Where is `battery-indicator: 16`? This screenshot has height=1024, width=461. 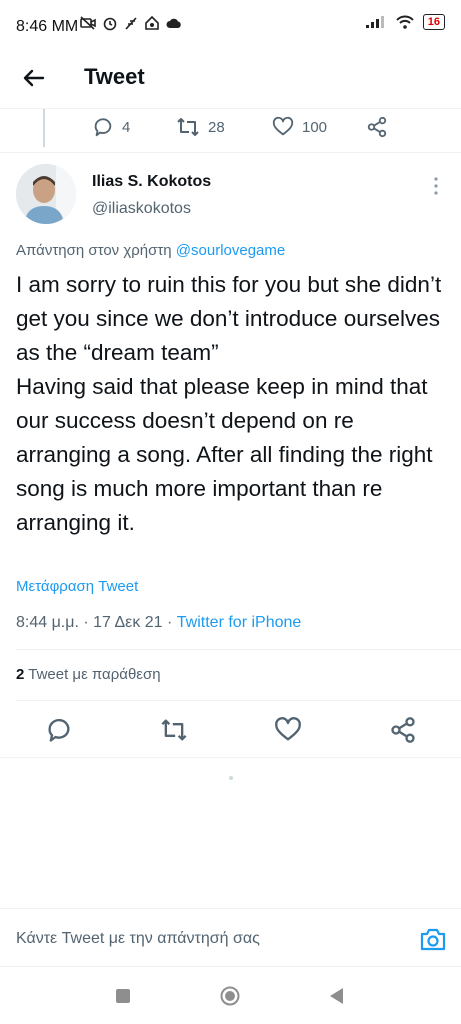
battery-indicator: 16 is located at coordinates (433, 22).